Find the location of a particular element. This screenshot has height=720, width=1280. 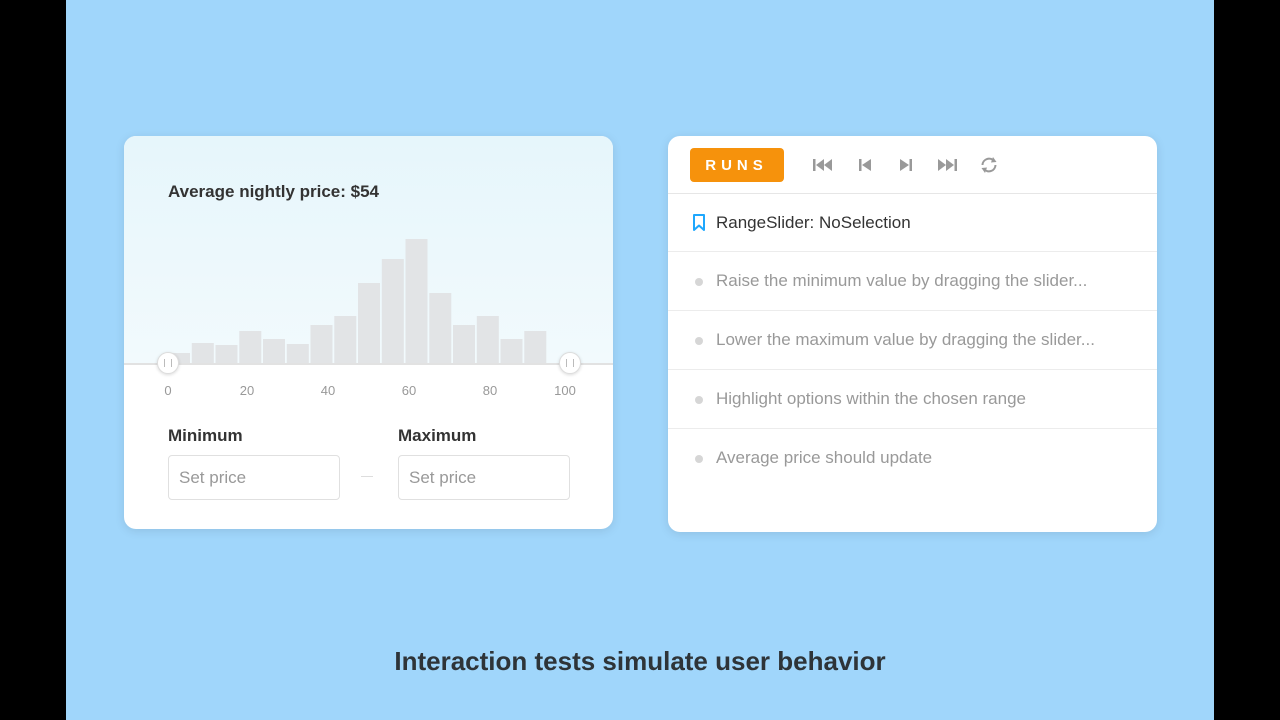

price-histogram is located at coordinates (357, 301).